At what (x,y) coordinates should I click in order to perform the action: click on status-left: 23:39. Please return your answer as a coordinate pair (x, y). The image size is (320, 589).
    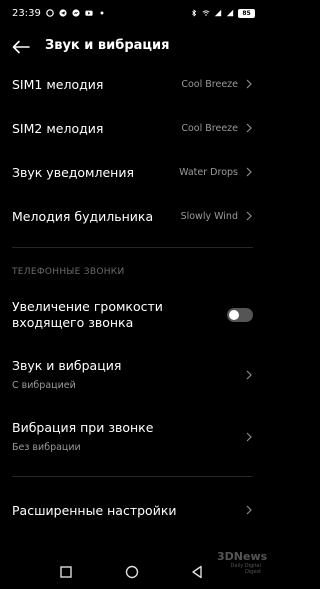
    Looking at the image, I should click on (59, 13).